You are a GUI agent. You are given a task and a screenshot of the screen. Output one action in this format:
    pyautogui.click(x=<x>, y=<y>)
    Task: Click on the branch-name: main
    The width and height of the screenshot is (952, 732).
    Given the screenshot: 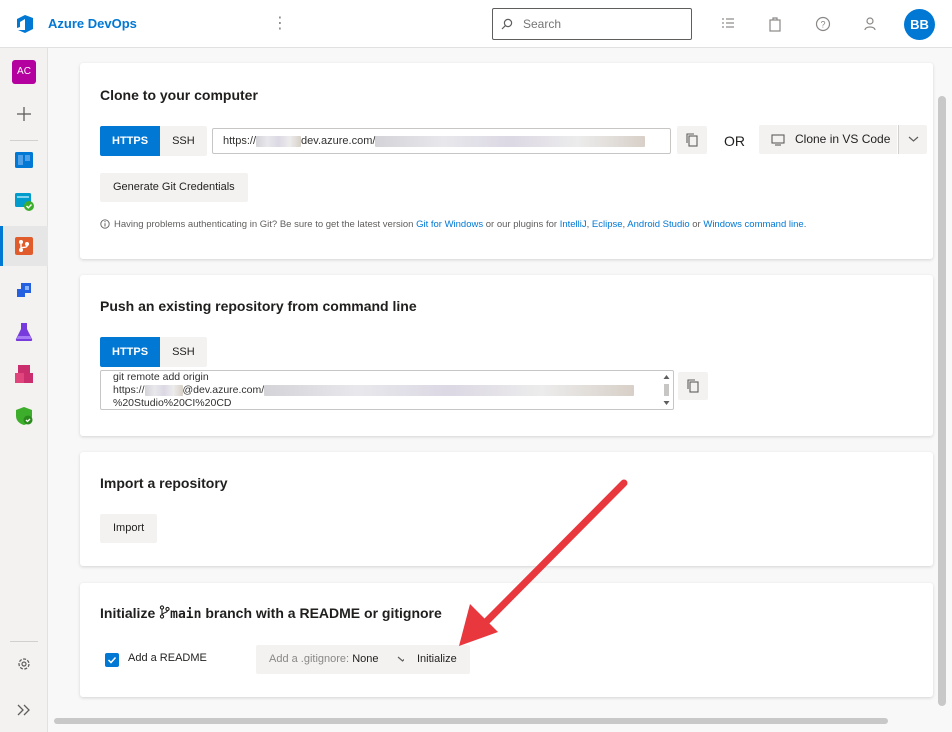 What is the action you would take?
    pyautogui.click(x=186, y=614)
    